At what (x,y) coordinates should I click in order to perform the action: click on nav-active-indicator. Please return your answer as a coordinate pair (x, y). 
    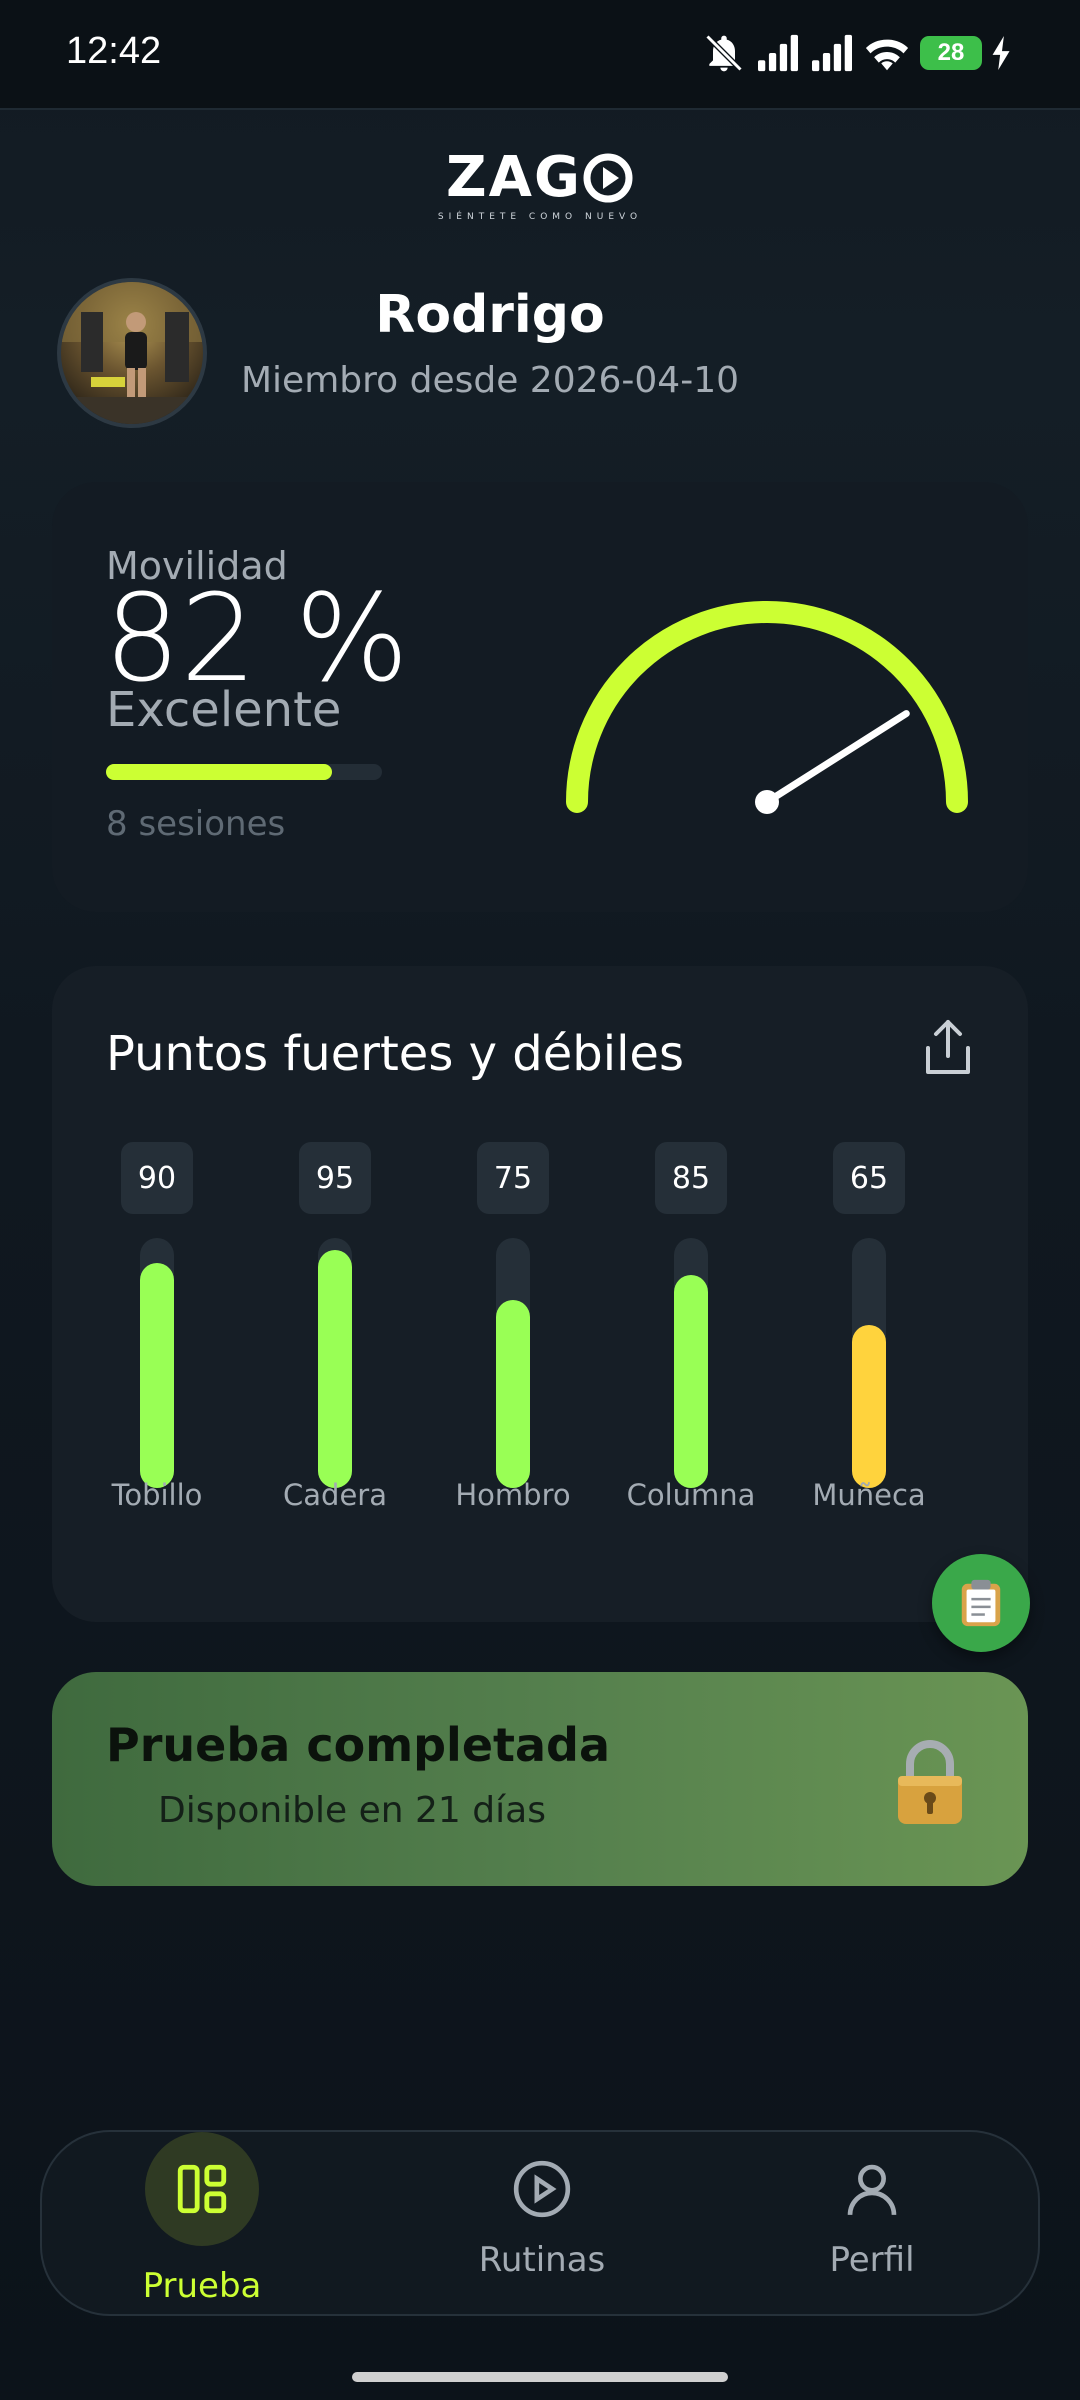
    Looking at the image, I should click on (202, 2189).